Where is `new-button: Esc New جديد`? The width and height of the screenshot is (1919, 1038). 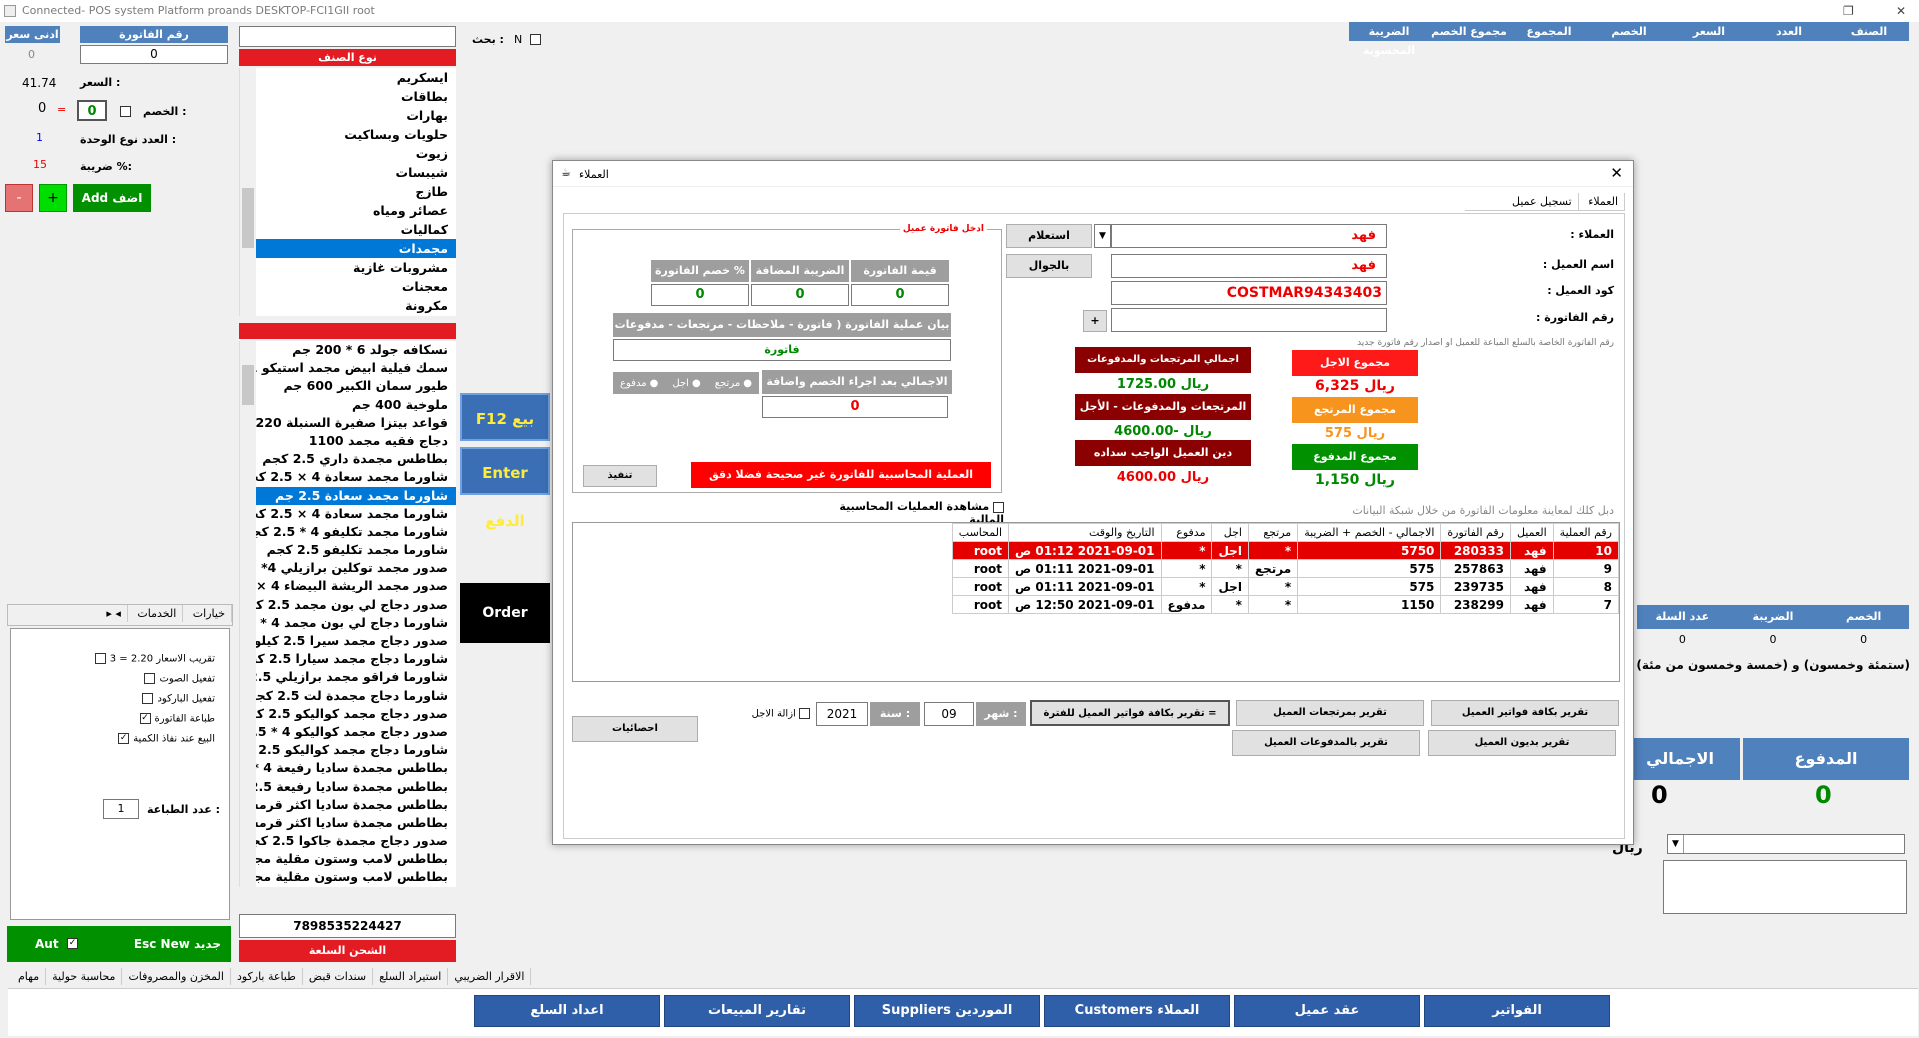 new-button: Esc New جديد is located at coordinates (177, 944).